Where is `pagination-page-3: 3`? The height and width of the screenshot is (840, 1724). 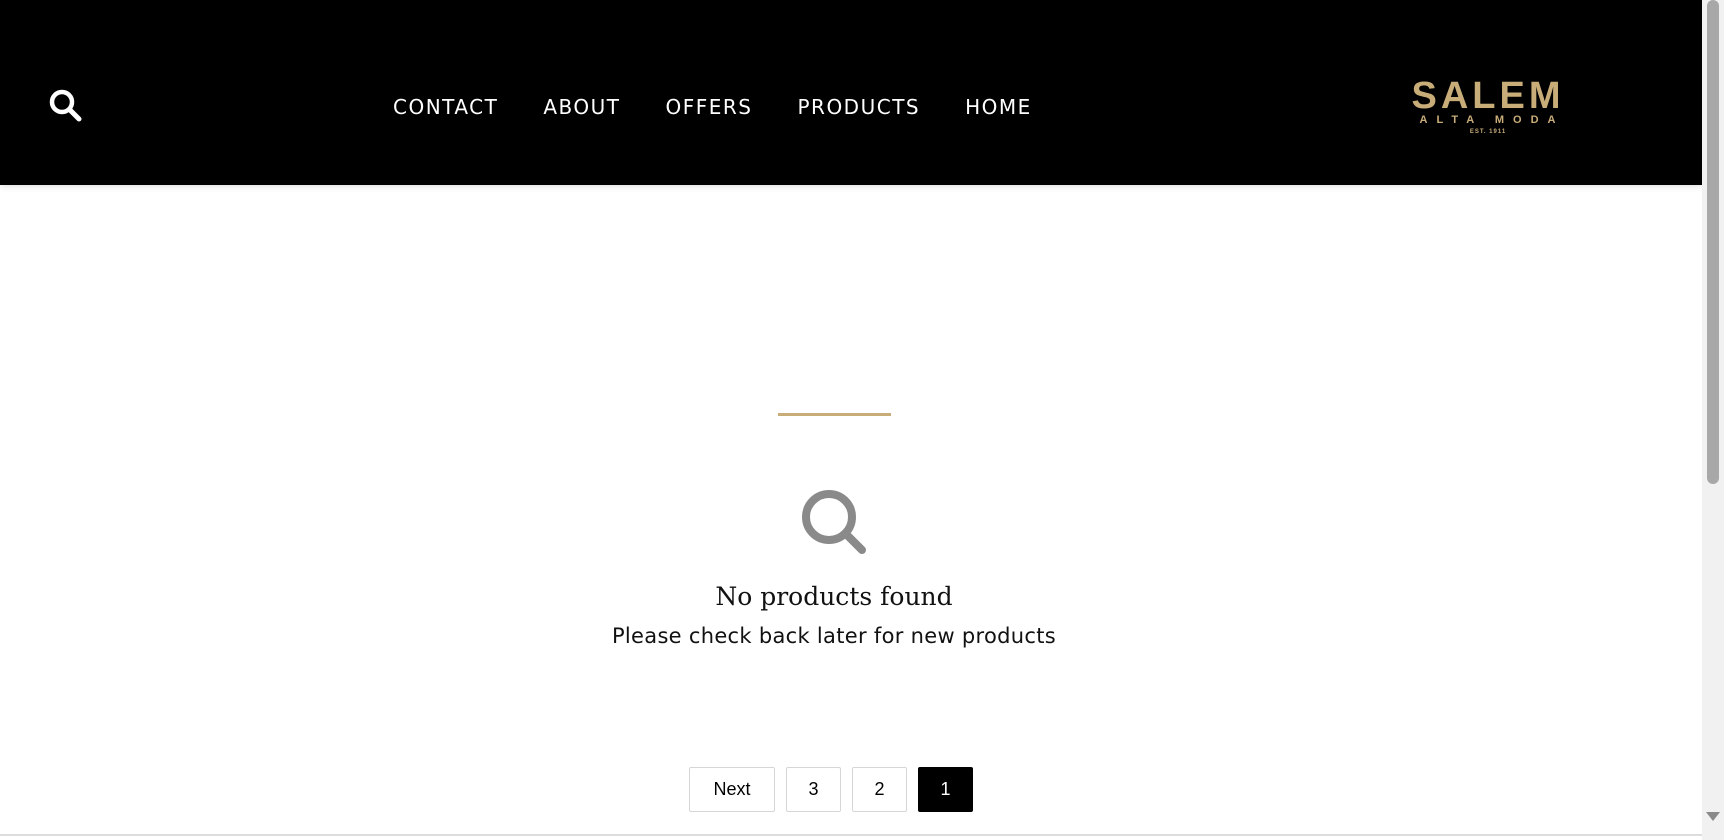
pagination-page-3: 3 is located at coordinates (813, 789).